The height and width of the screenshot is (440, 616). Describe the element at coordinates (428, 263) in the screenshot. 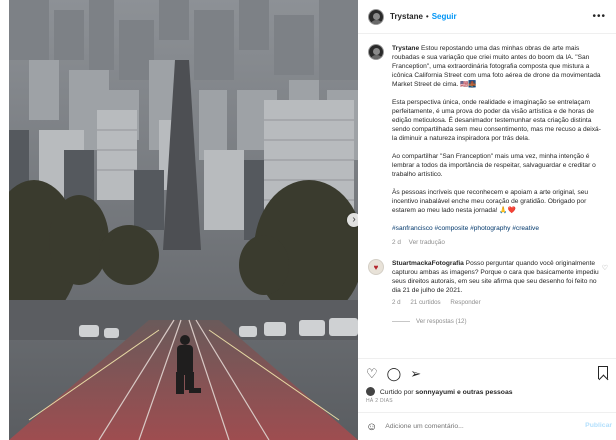

I see `commenter-username: StuartmackaFotografia` at that location.